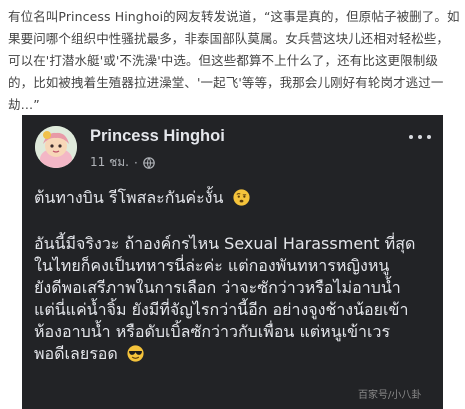 This screenshot has width=465, height=409. What do you see at coordinates (157, 136) in the screenshot?
I see `post-author-name: Princess Hinghoi` at bounding box center [157, 136].